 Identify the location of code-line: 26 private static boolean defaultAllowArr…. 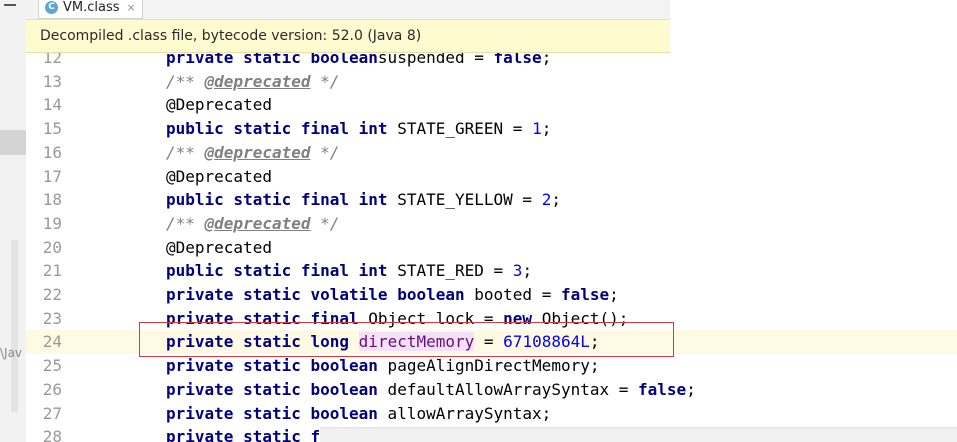
(491, 390).